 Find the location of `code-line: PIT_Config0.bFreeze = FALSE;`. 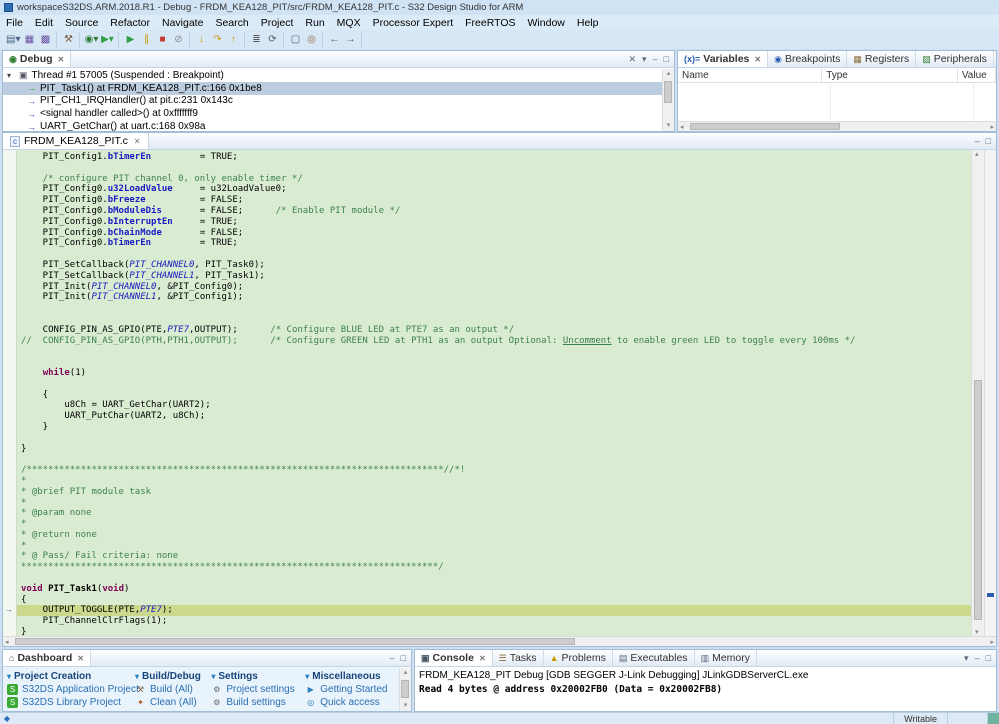

code-line: PIT_Config0.bFreeze = FALSE; is located at coordinates (496, 200).